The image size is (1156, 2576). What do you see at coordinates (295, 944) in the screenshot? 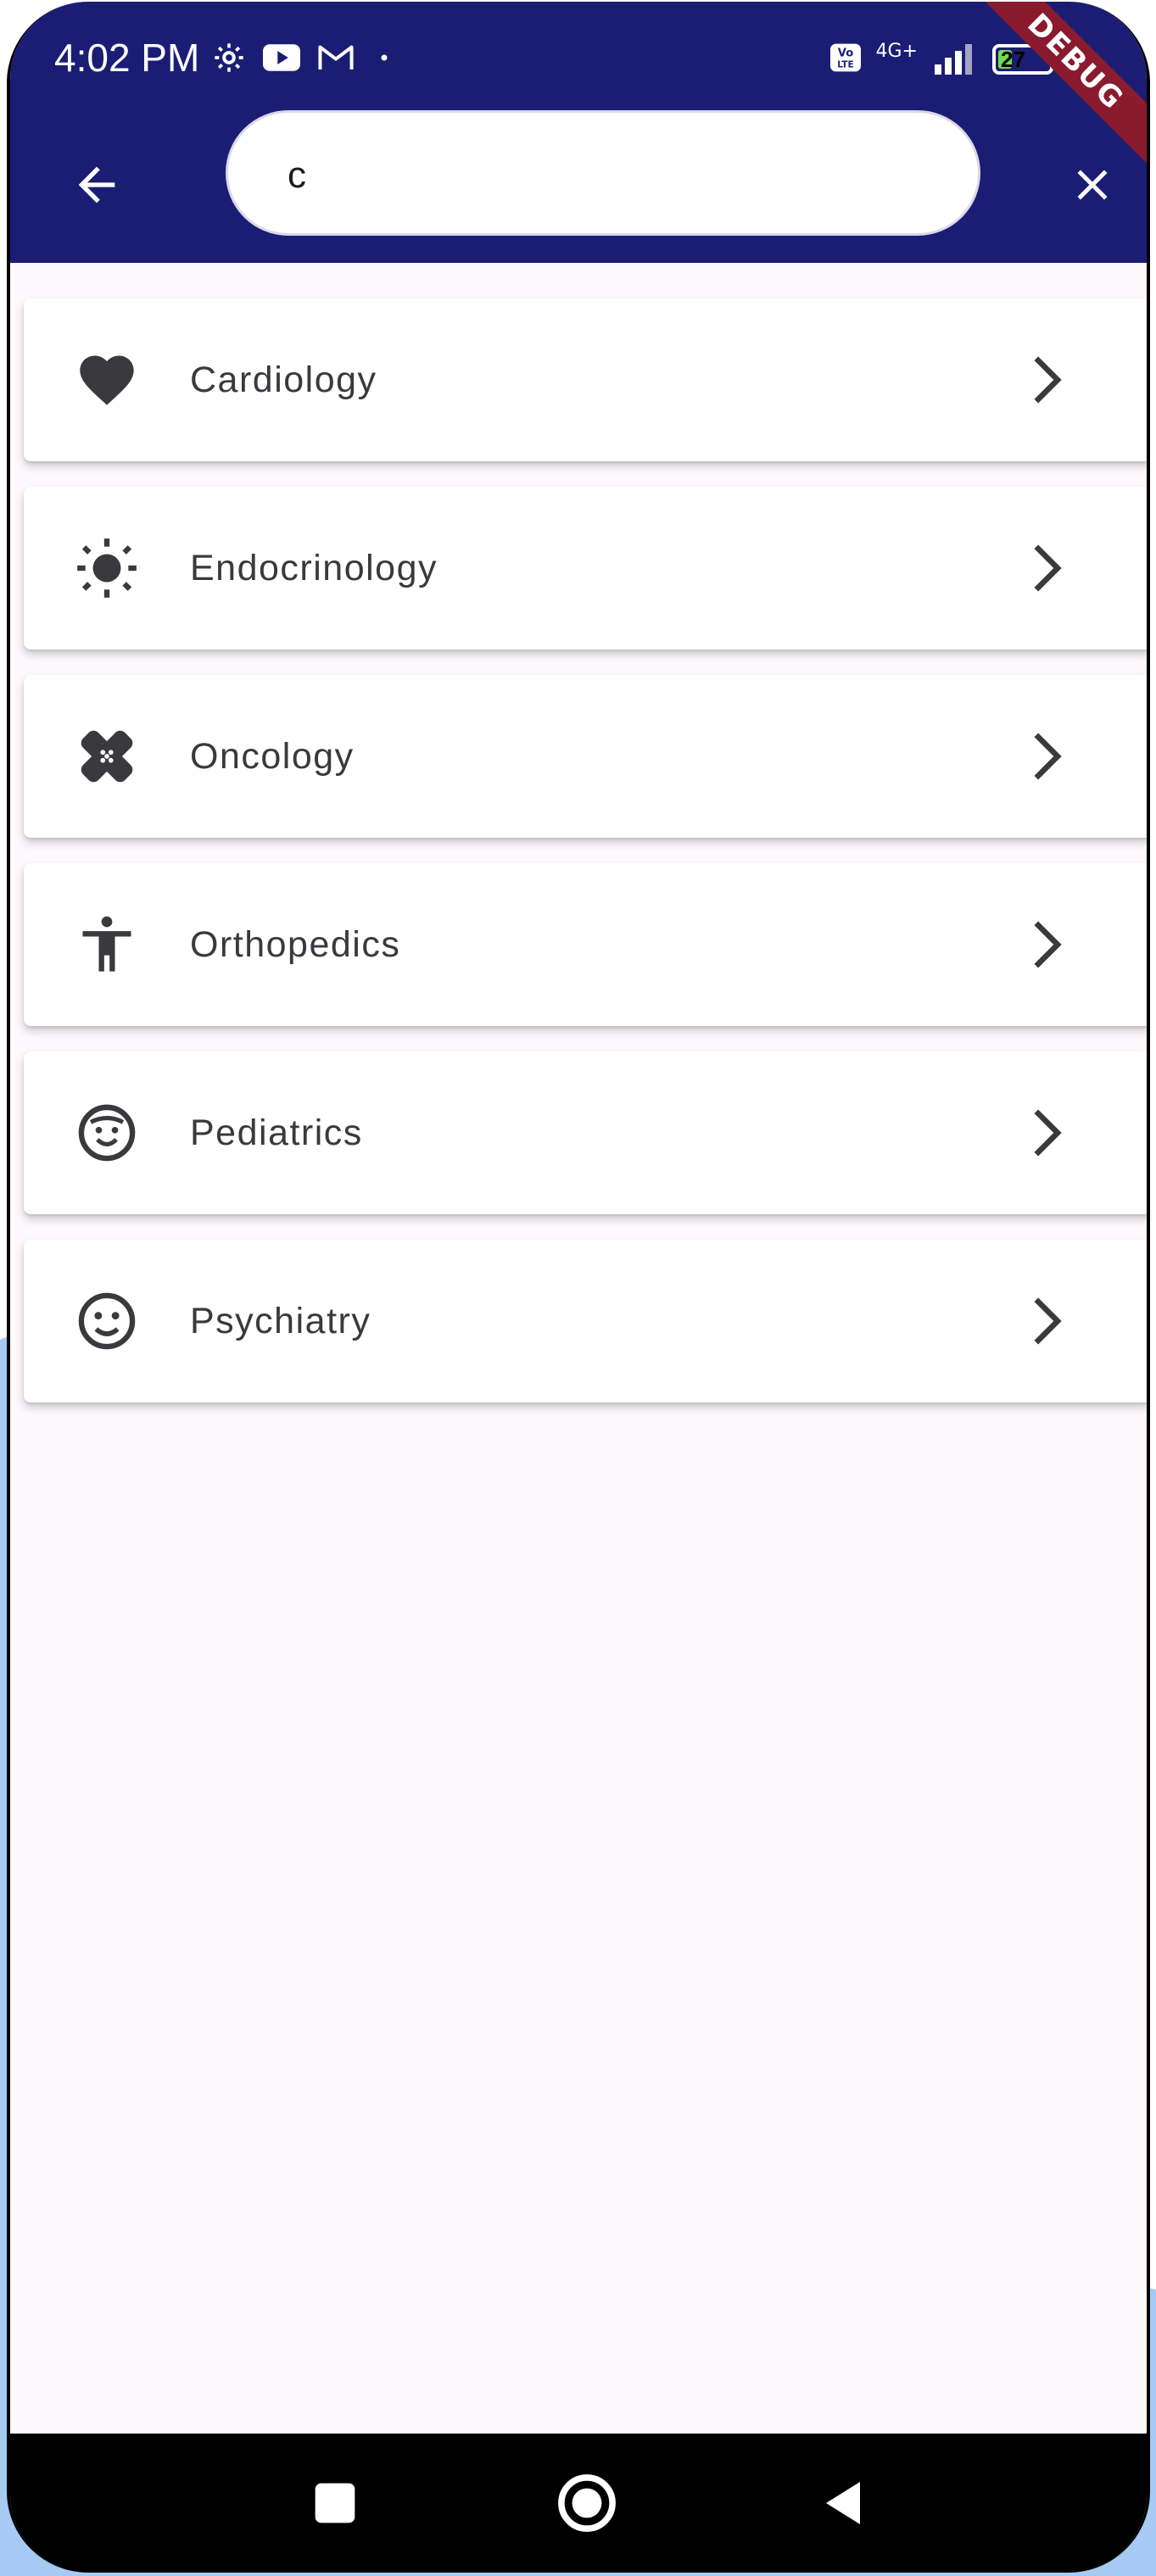
I see `list-item-label: Orthopedics` at bounding box center [295, 944].